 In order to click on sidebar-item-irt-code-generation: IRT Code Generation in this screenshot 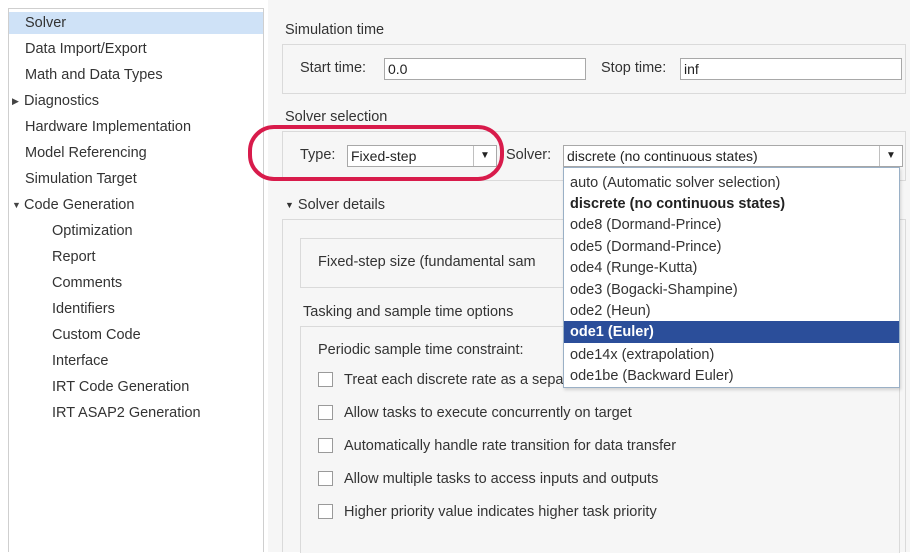, I will do `click(120, 387)`.